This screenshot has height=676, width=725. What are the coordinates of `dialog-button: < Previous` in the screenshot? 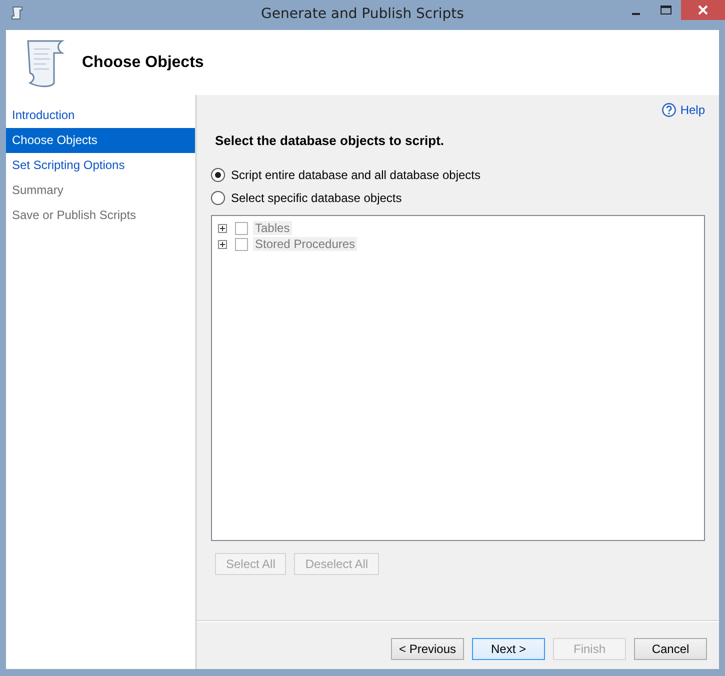 It's located at (427, 649).